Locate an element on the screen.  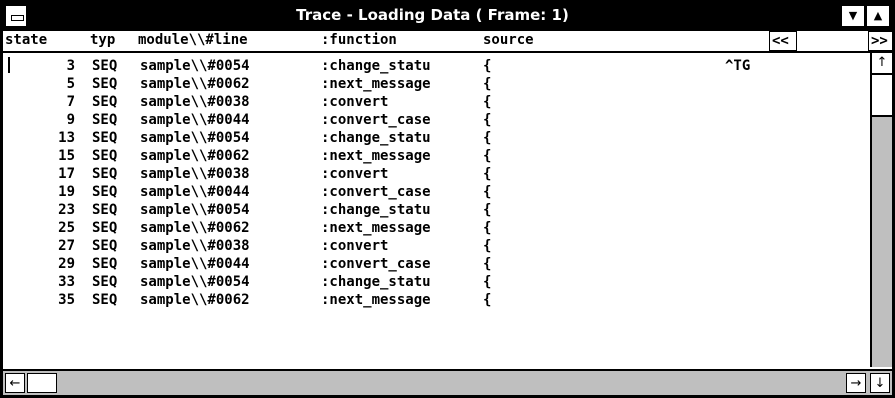
state-cell: 27 is located at coordinates (66, 246).